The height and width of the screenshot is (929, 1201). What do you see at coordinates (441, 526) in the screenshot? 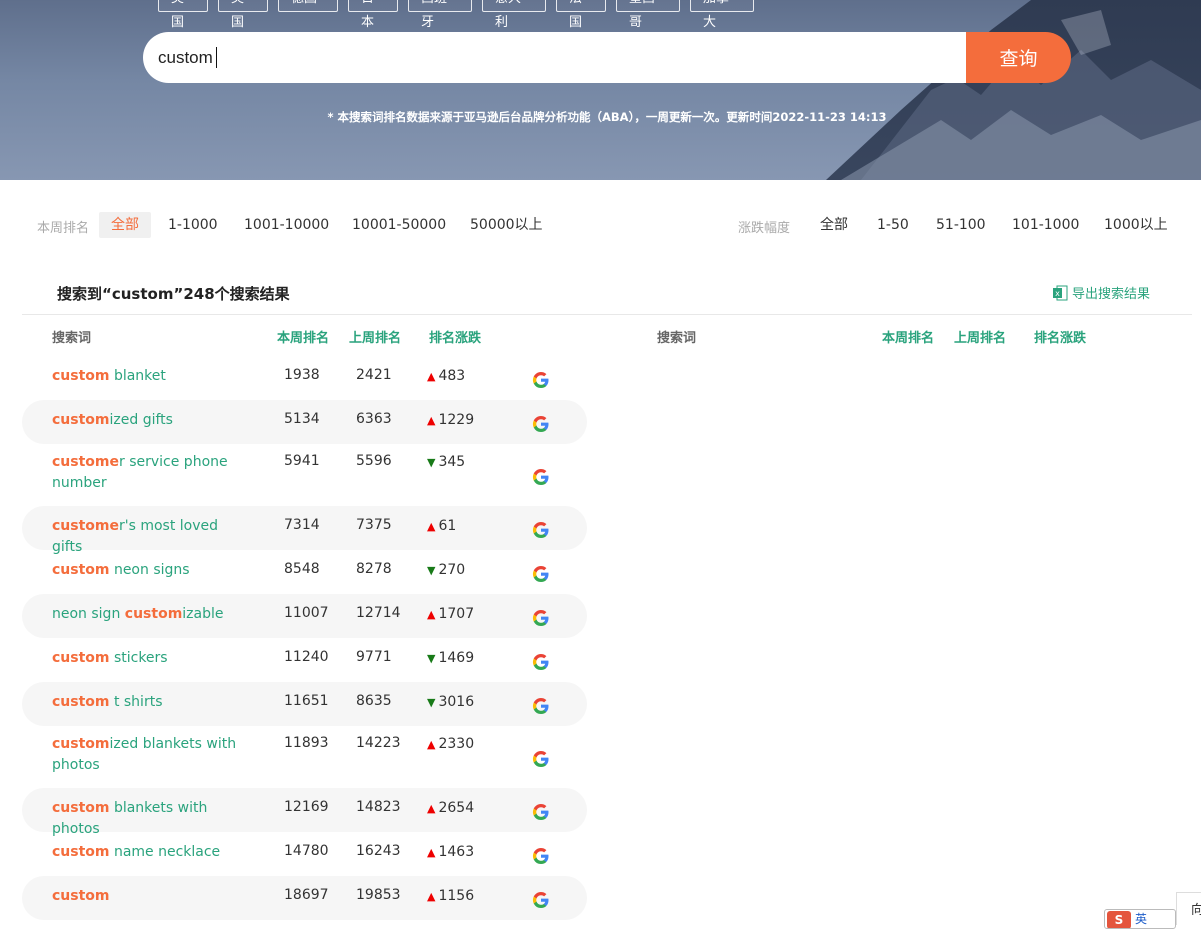
I see `rank-change: ▲ 61` at bounding box center [441, 526].